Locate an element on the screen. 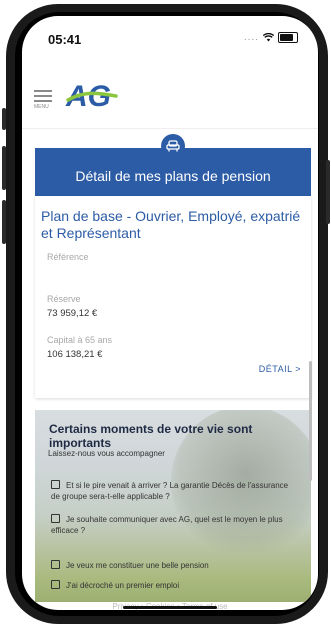 Image resolution: width=331 pixels, height=626 pixels. capital-value: 106 138,21 € is located at coordinates (75, 354).